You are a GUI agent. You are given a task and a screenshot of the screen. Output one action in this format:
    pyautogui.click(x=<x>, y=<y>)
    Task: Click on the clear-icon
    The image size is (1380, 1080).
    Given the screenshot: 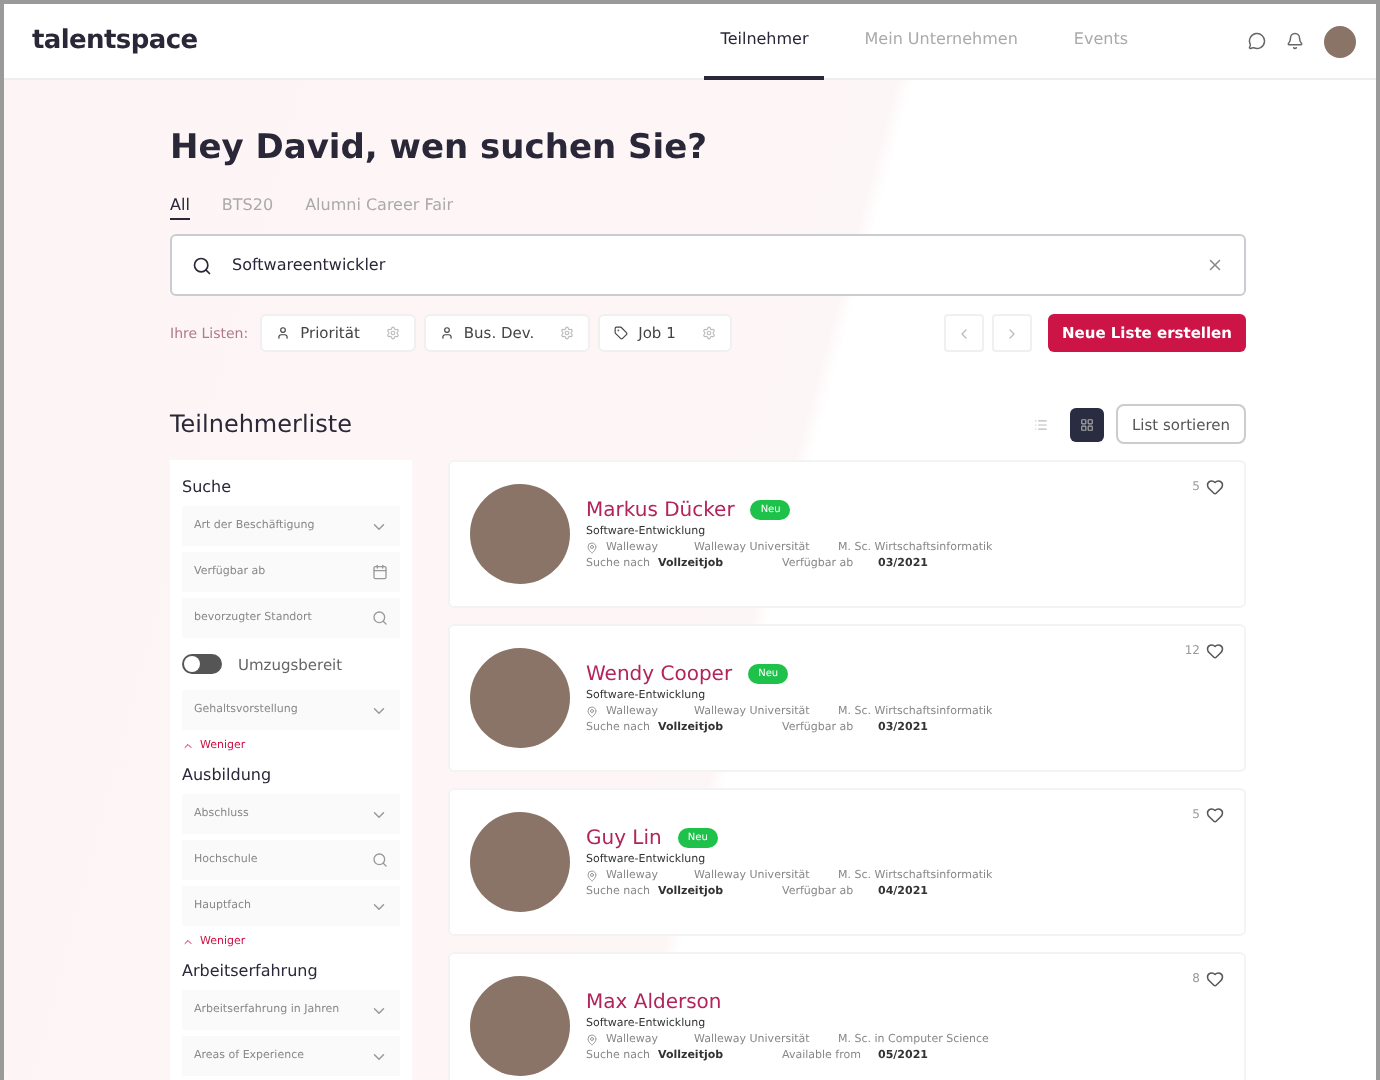 What is the action you would take?
    pyautogui.click(x=1215, y=265)
    